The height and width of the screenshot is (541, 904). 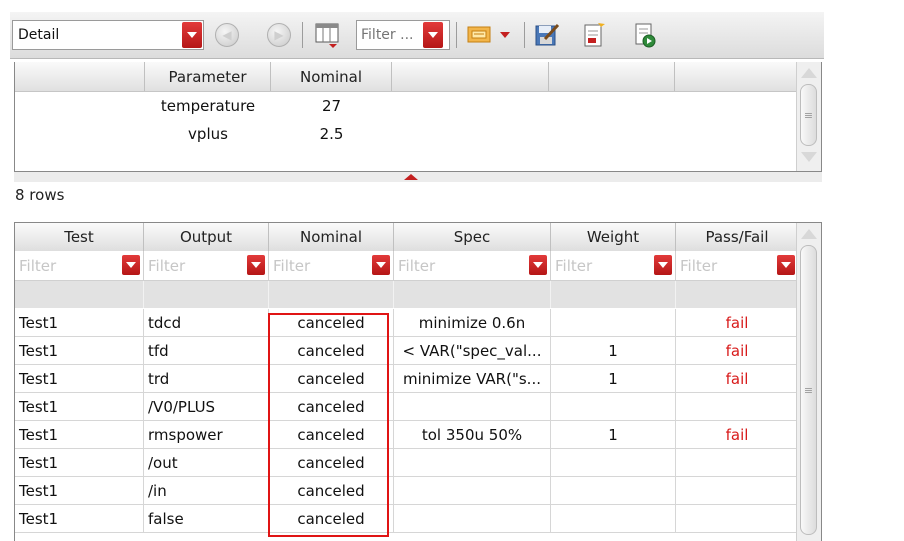 What do you see at coordinates (390, 35) in the screenshot?
I see `filter-input` at bounding box center [390, 35].